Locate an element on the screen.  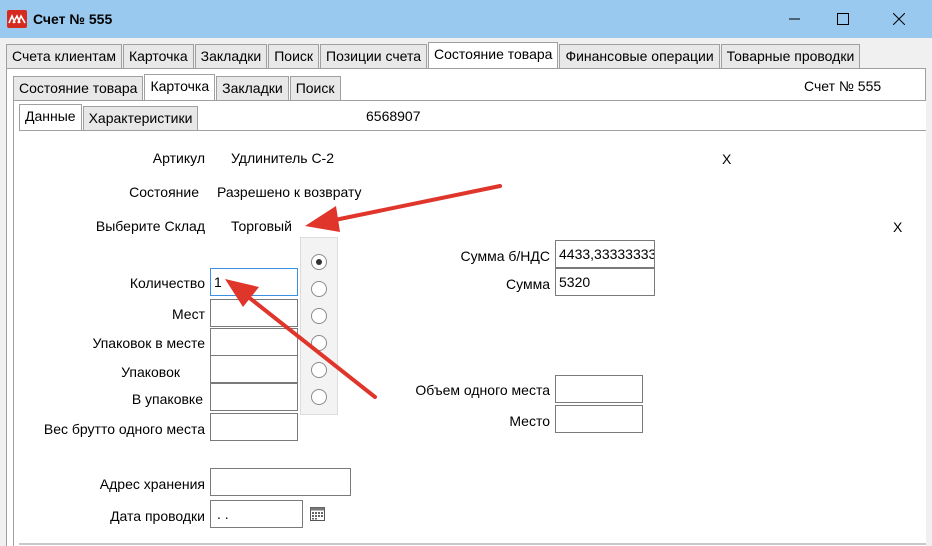
maximize-button is located at coordinates (843, 19).